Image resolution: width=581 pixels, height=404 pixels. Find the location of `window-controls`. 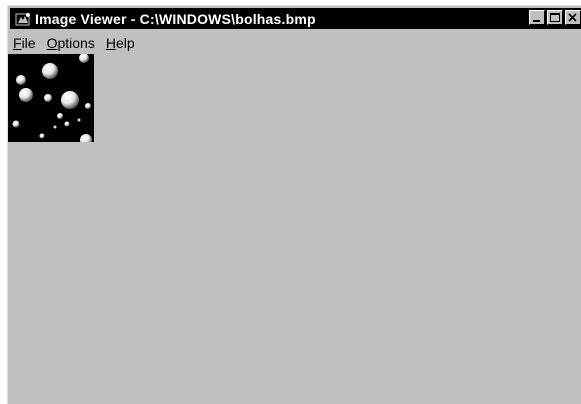

window-controls is located at coordinates (554, 17).